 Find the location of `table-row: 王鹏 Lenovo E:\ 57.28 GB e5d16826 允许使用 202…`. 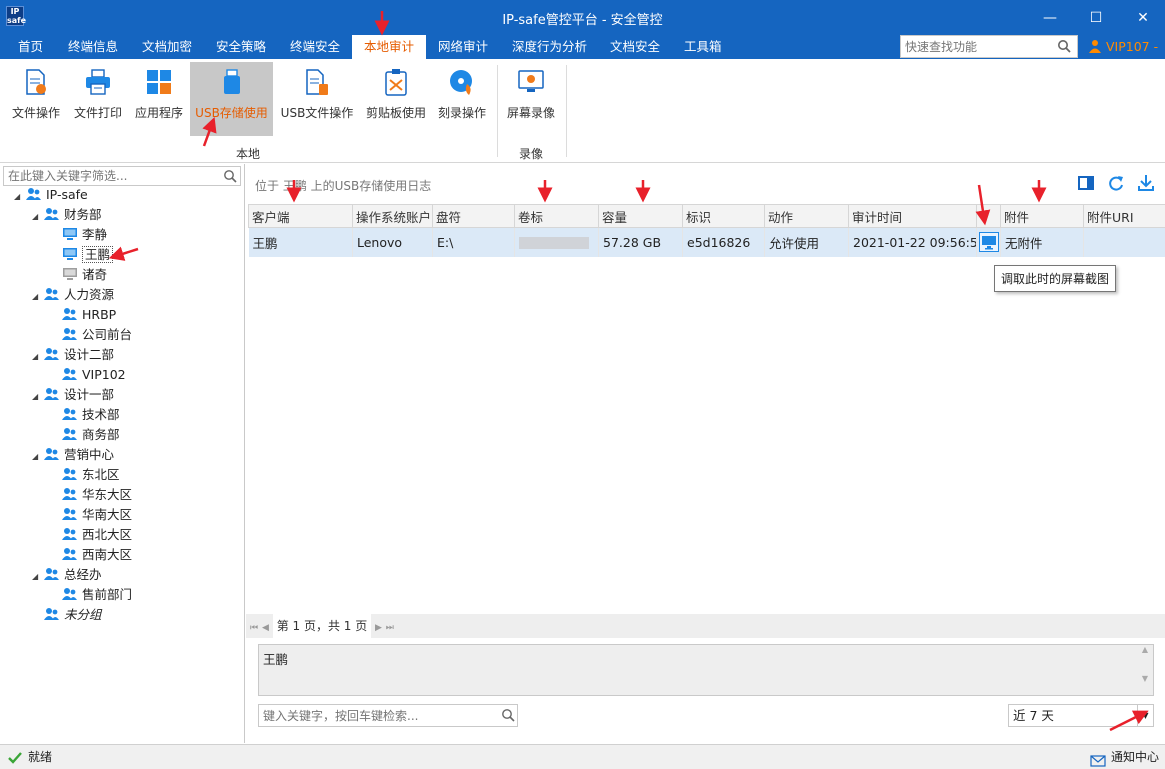

table-row: 王鹏 Lenovo E:\ 57.28 GB e5d16826 允许使用 202… is located at coordinates (706, 242).